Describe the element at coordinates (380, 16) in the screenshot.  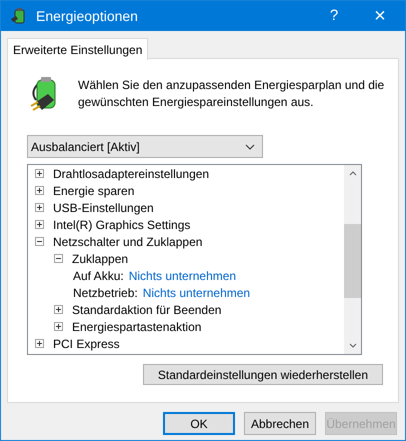
I see `close-button: ×` at that location.